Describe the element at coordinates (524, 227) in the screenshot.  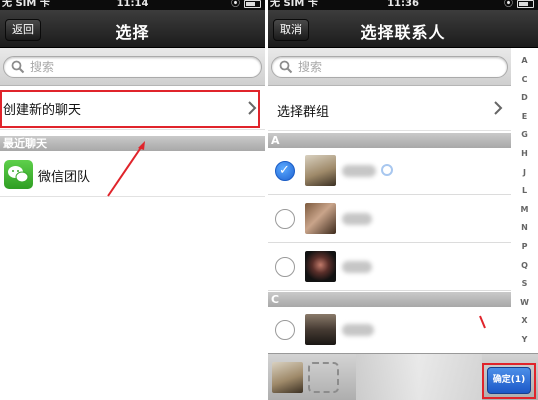
I see `index-letter: N` at that location.